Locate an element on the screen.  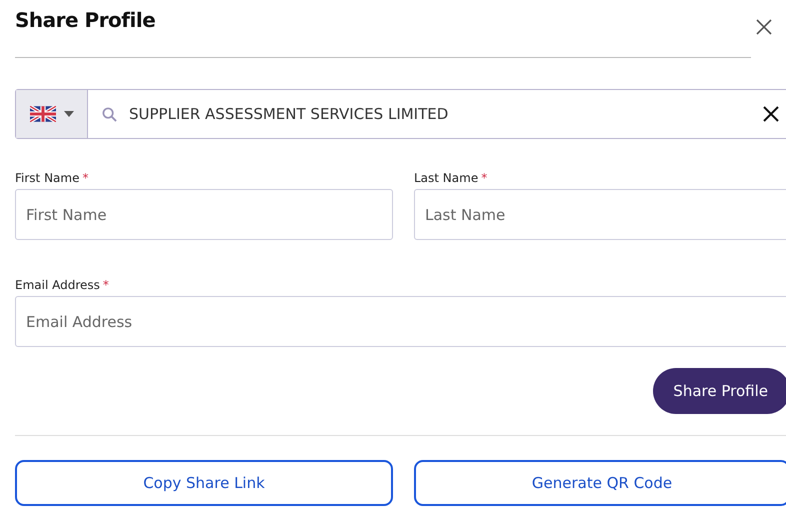
input-field: Last Name is located at coordinates (600, 214).